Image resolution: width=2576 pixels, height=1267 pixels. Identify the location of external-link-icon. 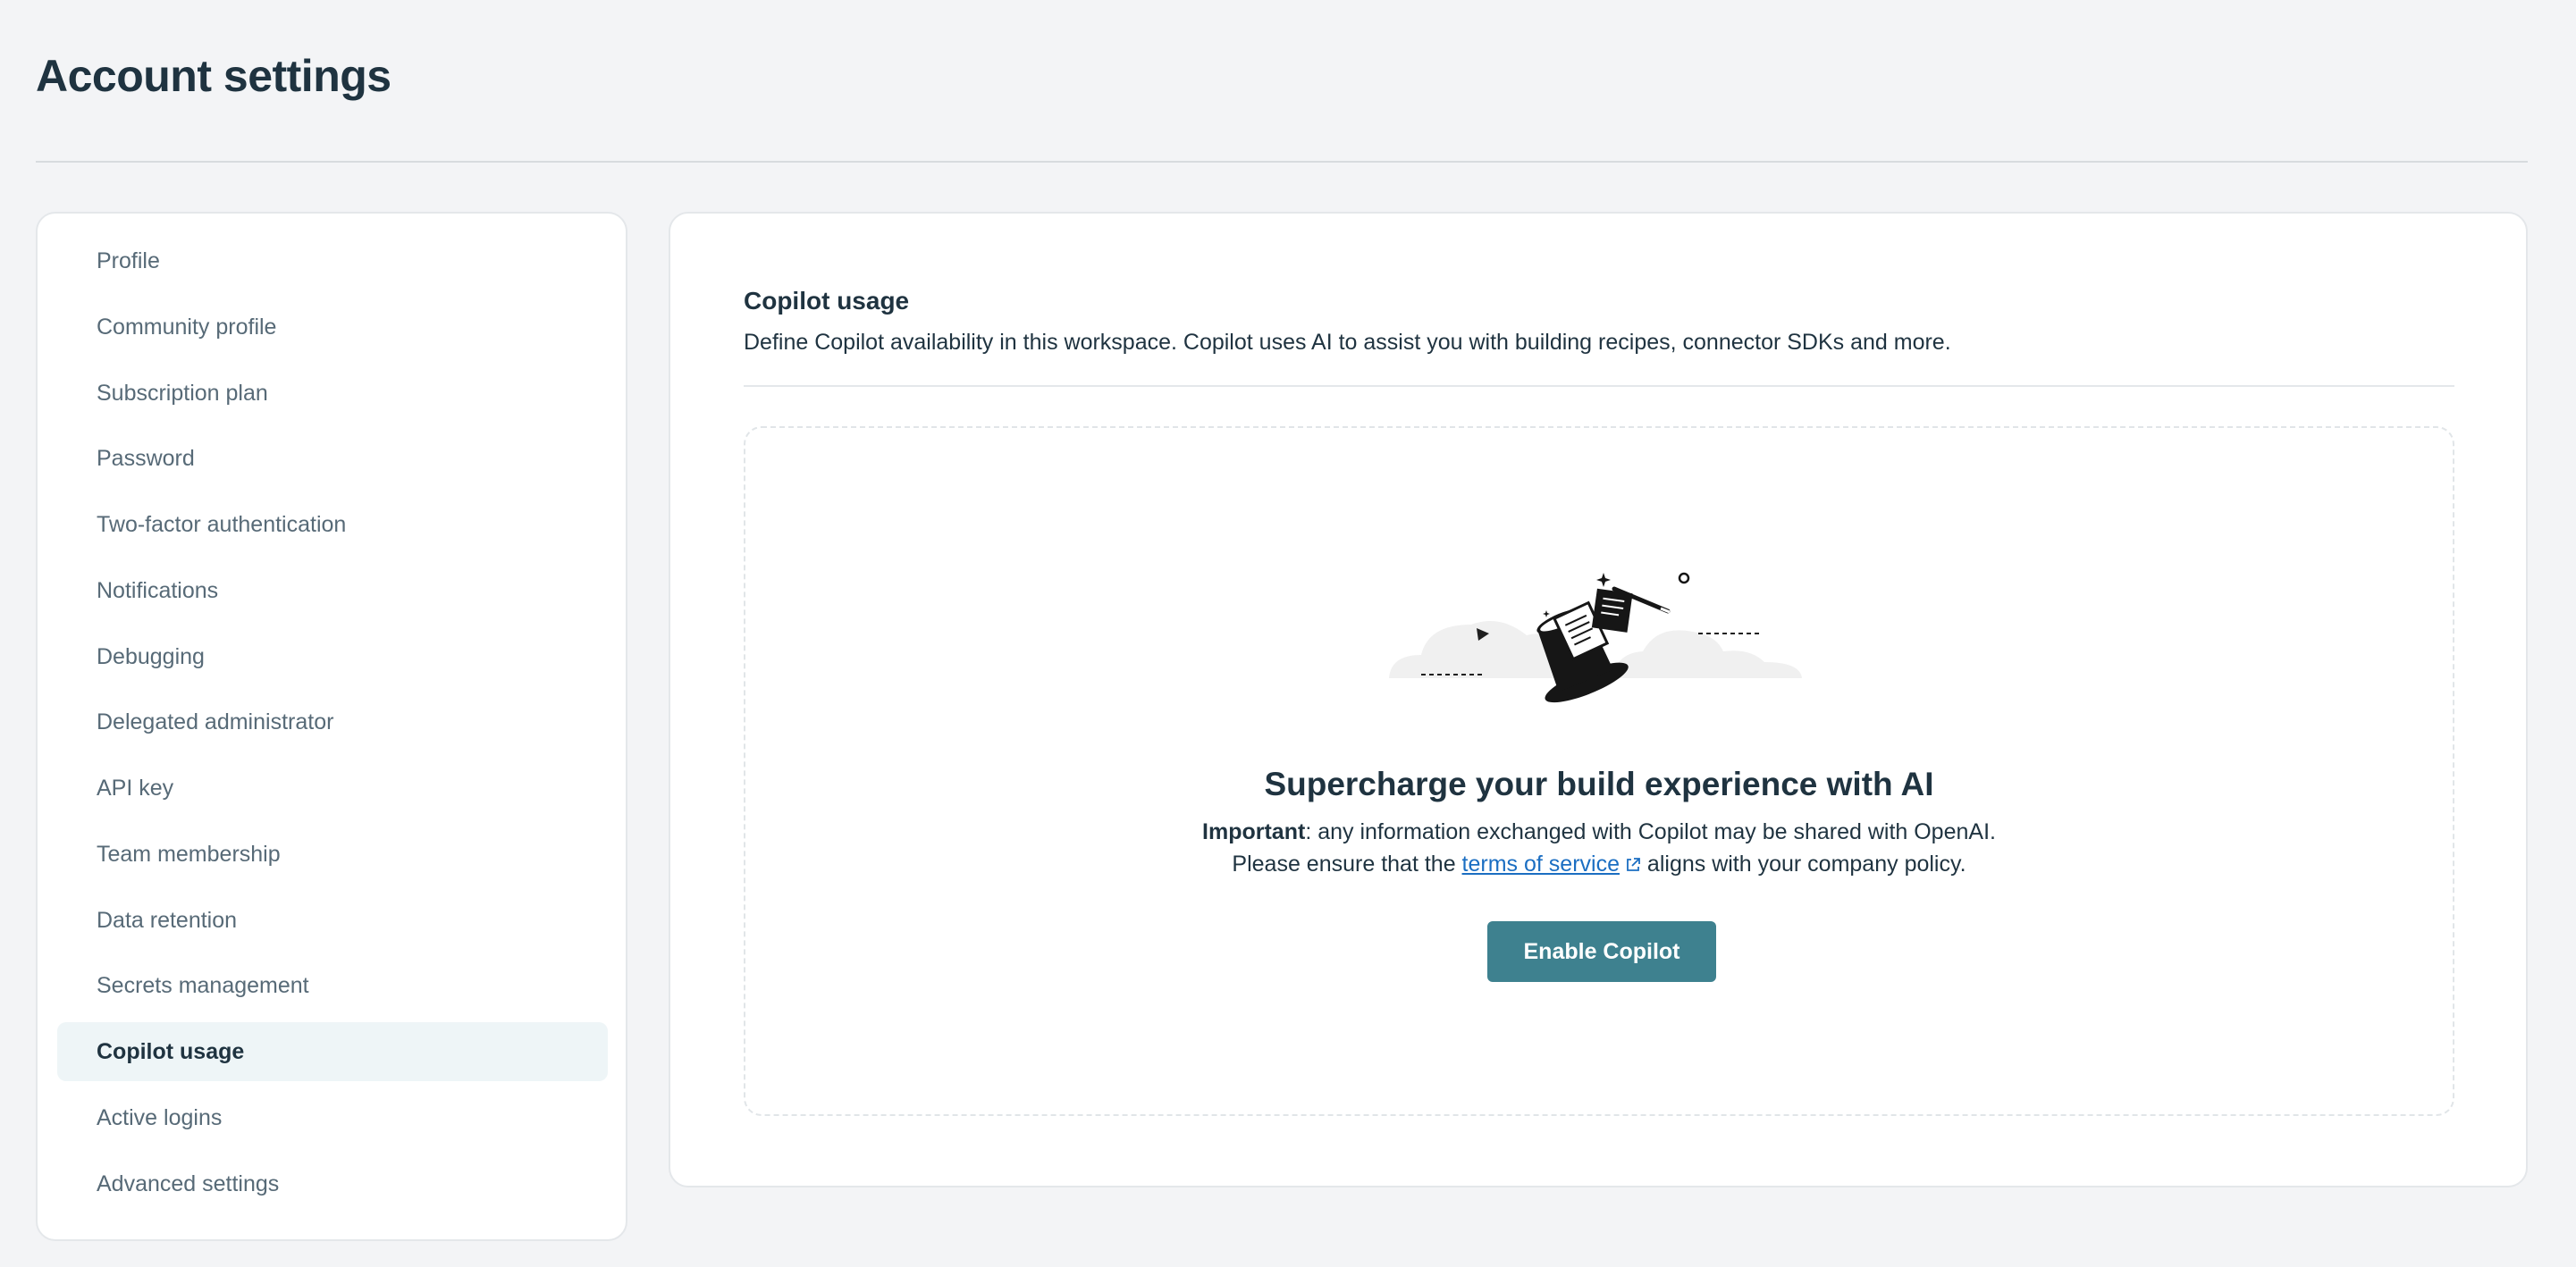
(1634, 864).